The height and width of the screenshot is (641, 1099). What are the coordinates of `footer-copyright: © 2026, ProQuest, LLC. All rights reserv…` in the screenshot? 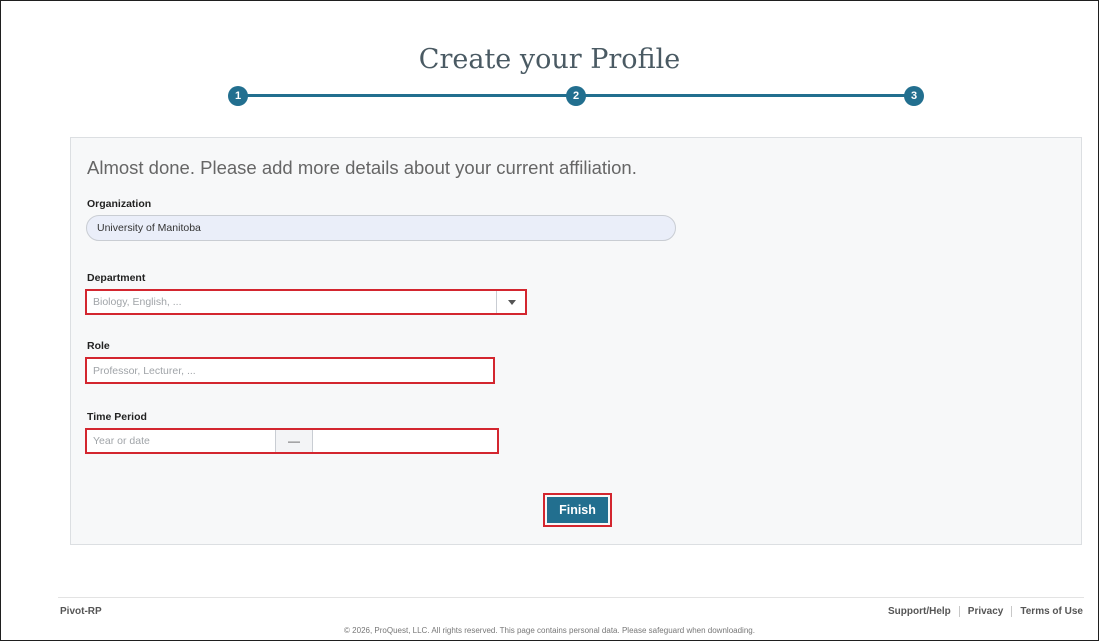 It's located at (549, 630).